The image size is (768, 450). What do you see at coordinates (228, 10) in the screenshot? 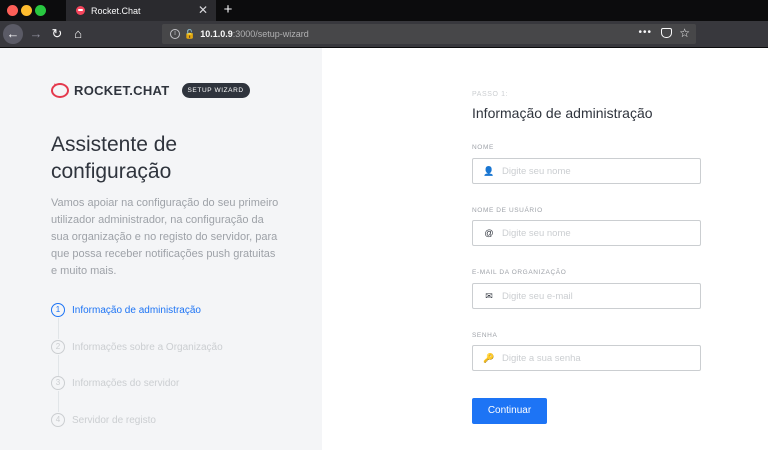
I see `new-tab-button: +` at bounding box center [228, 10].